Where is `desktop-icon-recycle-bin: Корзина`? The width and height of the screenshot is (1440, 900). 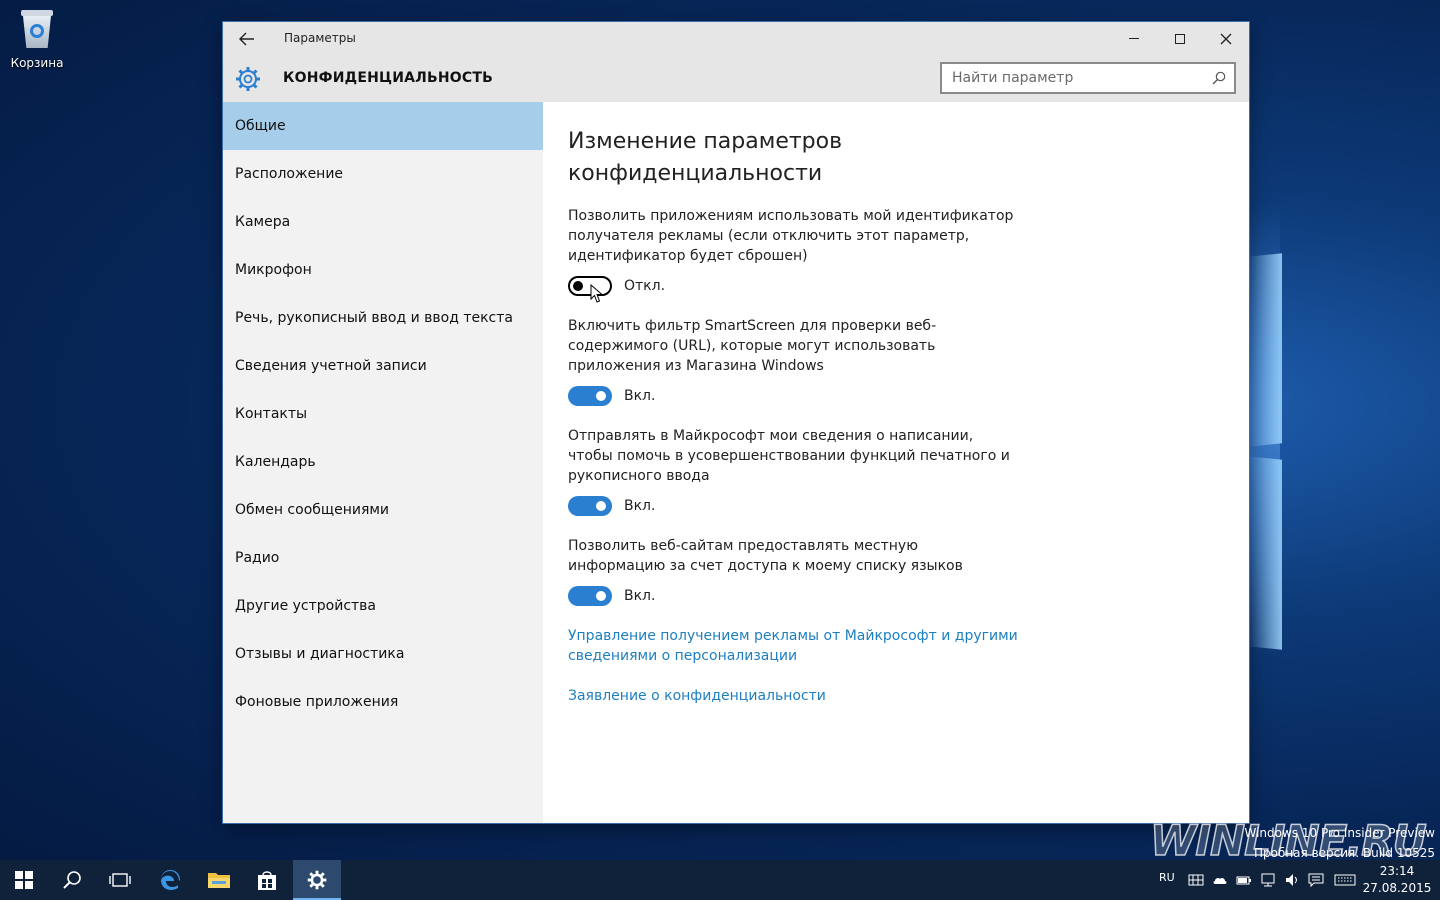
desktop-icon-recycle-bin: Корзина is located at coordinates (37, 39).